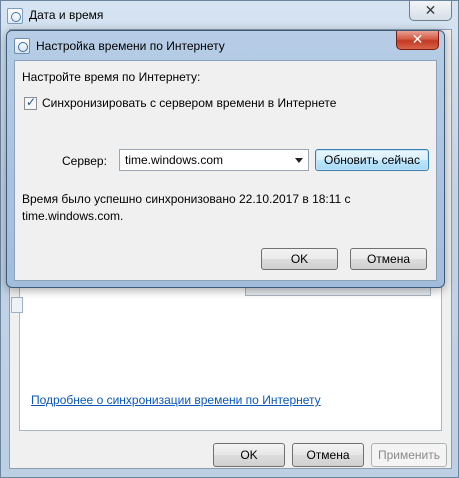 The image size is (459, 478). Describe the element at coordinates (111, 77) in the screenshot. I see `dialog-heading: Настройте время по Интернету:` at that location.